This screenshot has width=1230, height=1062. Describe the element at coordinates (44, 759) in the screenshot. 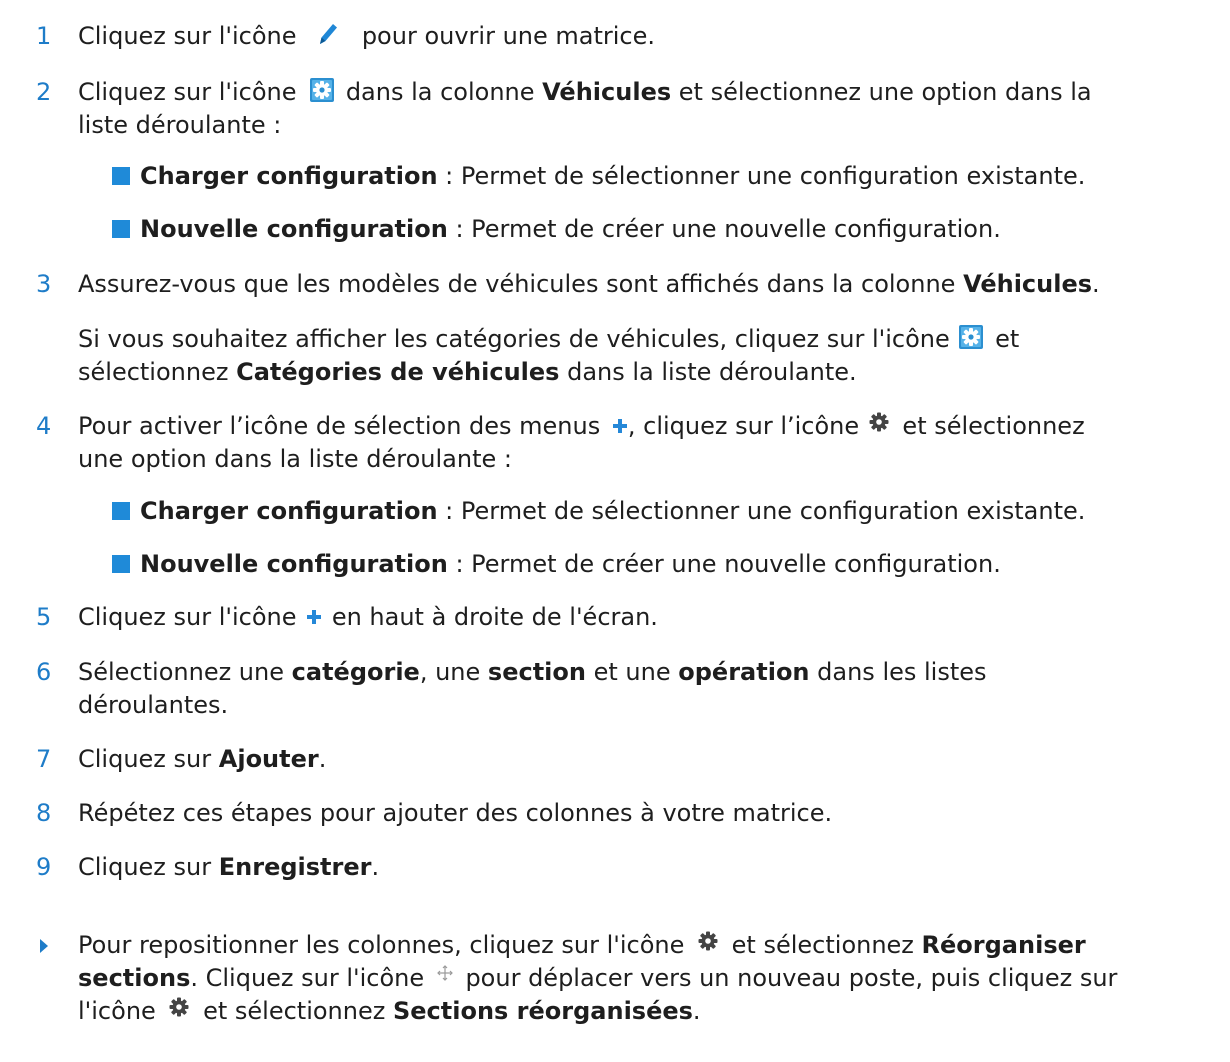

I see `step-number: 7` at that location.